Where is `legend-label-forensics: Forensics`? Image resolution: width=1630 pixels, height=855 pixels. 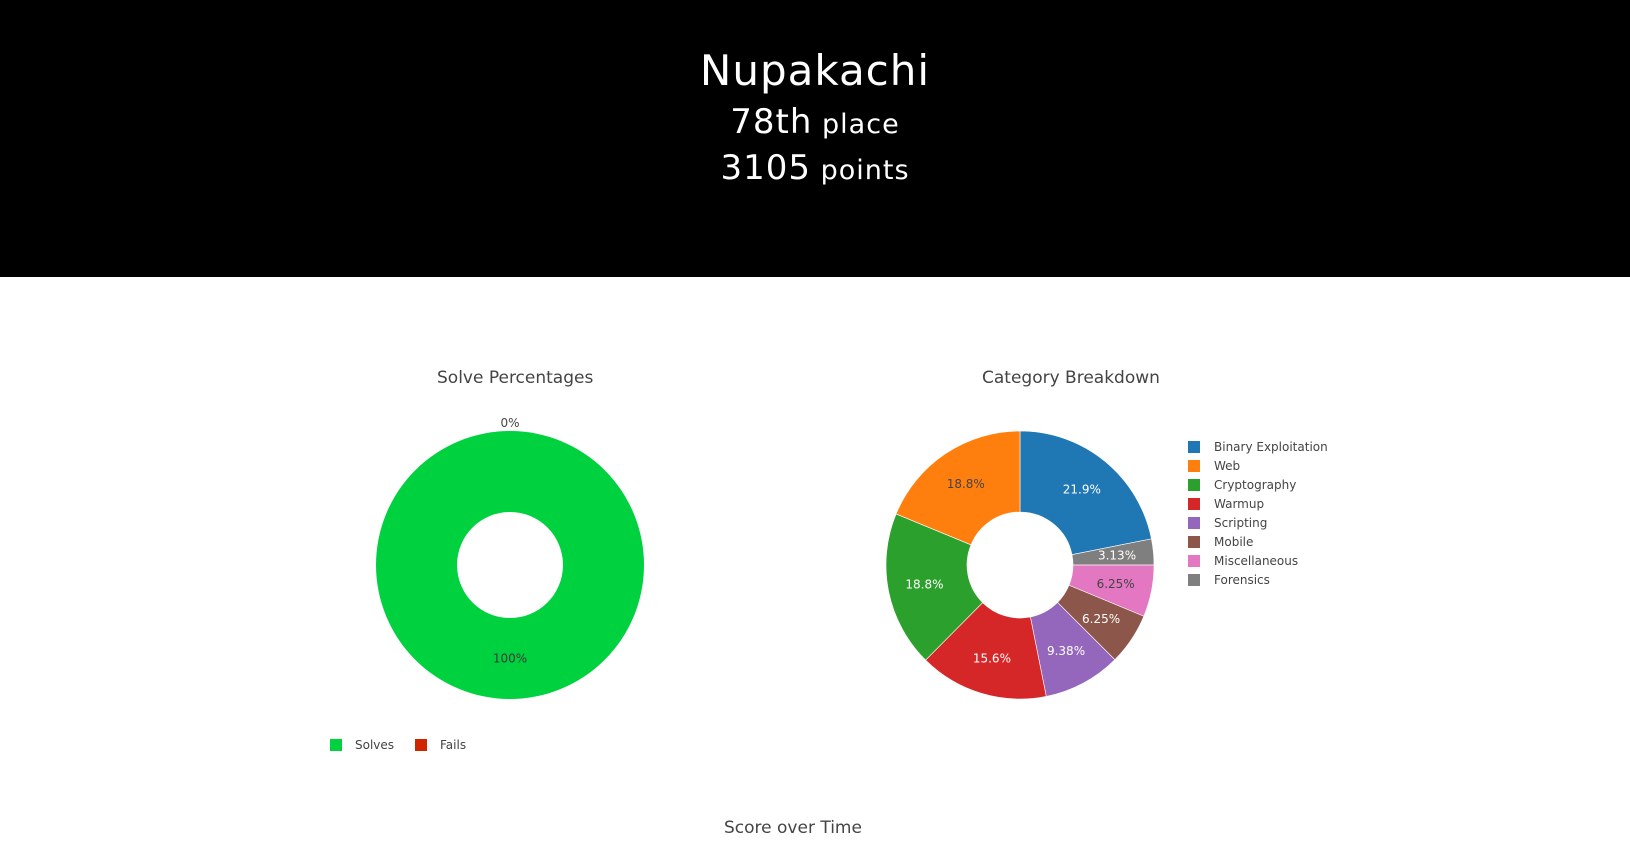 legend-label-forensics: Forensics is located at coordinates (1242, 580).